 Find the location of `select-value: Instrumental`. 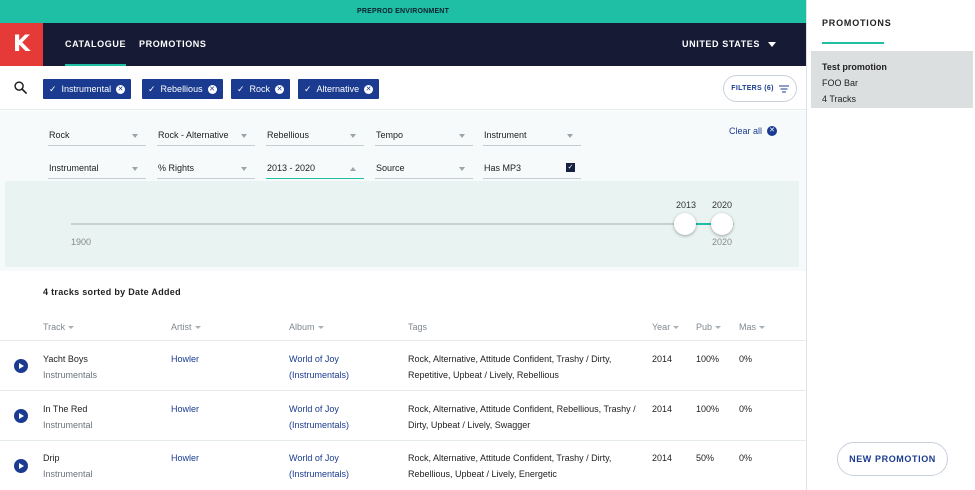

select-value: Instrumental is located at coordinates (74, 168).